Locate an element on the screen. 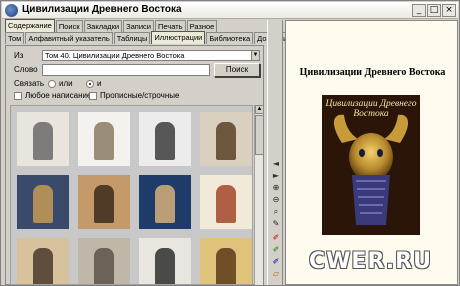  tab-tables: Таблицы is located at coordinates (132, 38).